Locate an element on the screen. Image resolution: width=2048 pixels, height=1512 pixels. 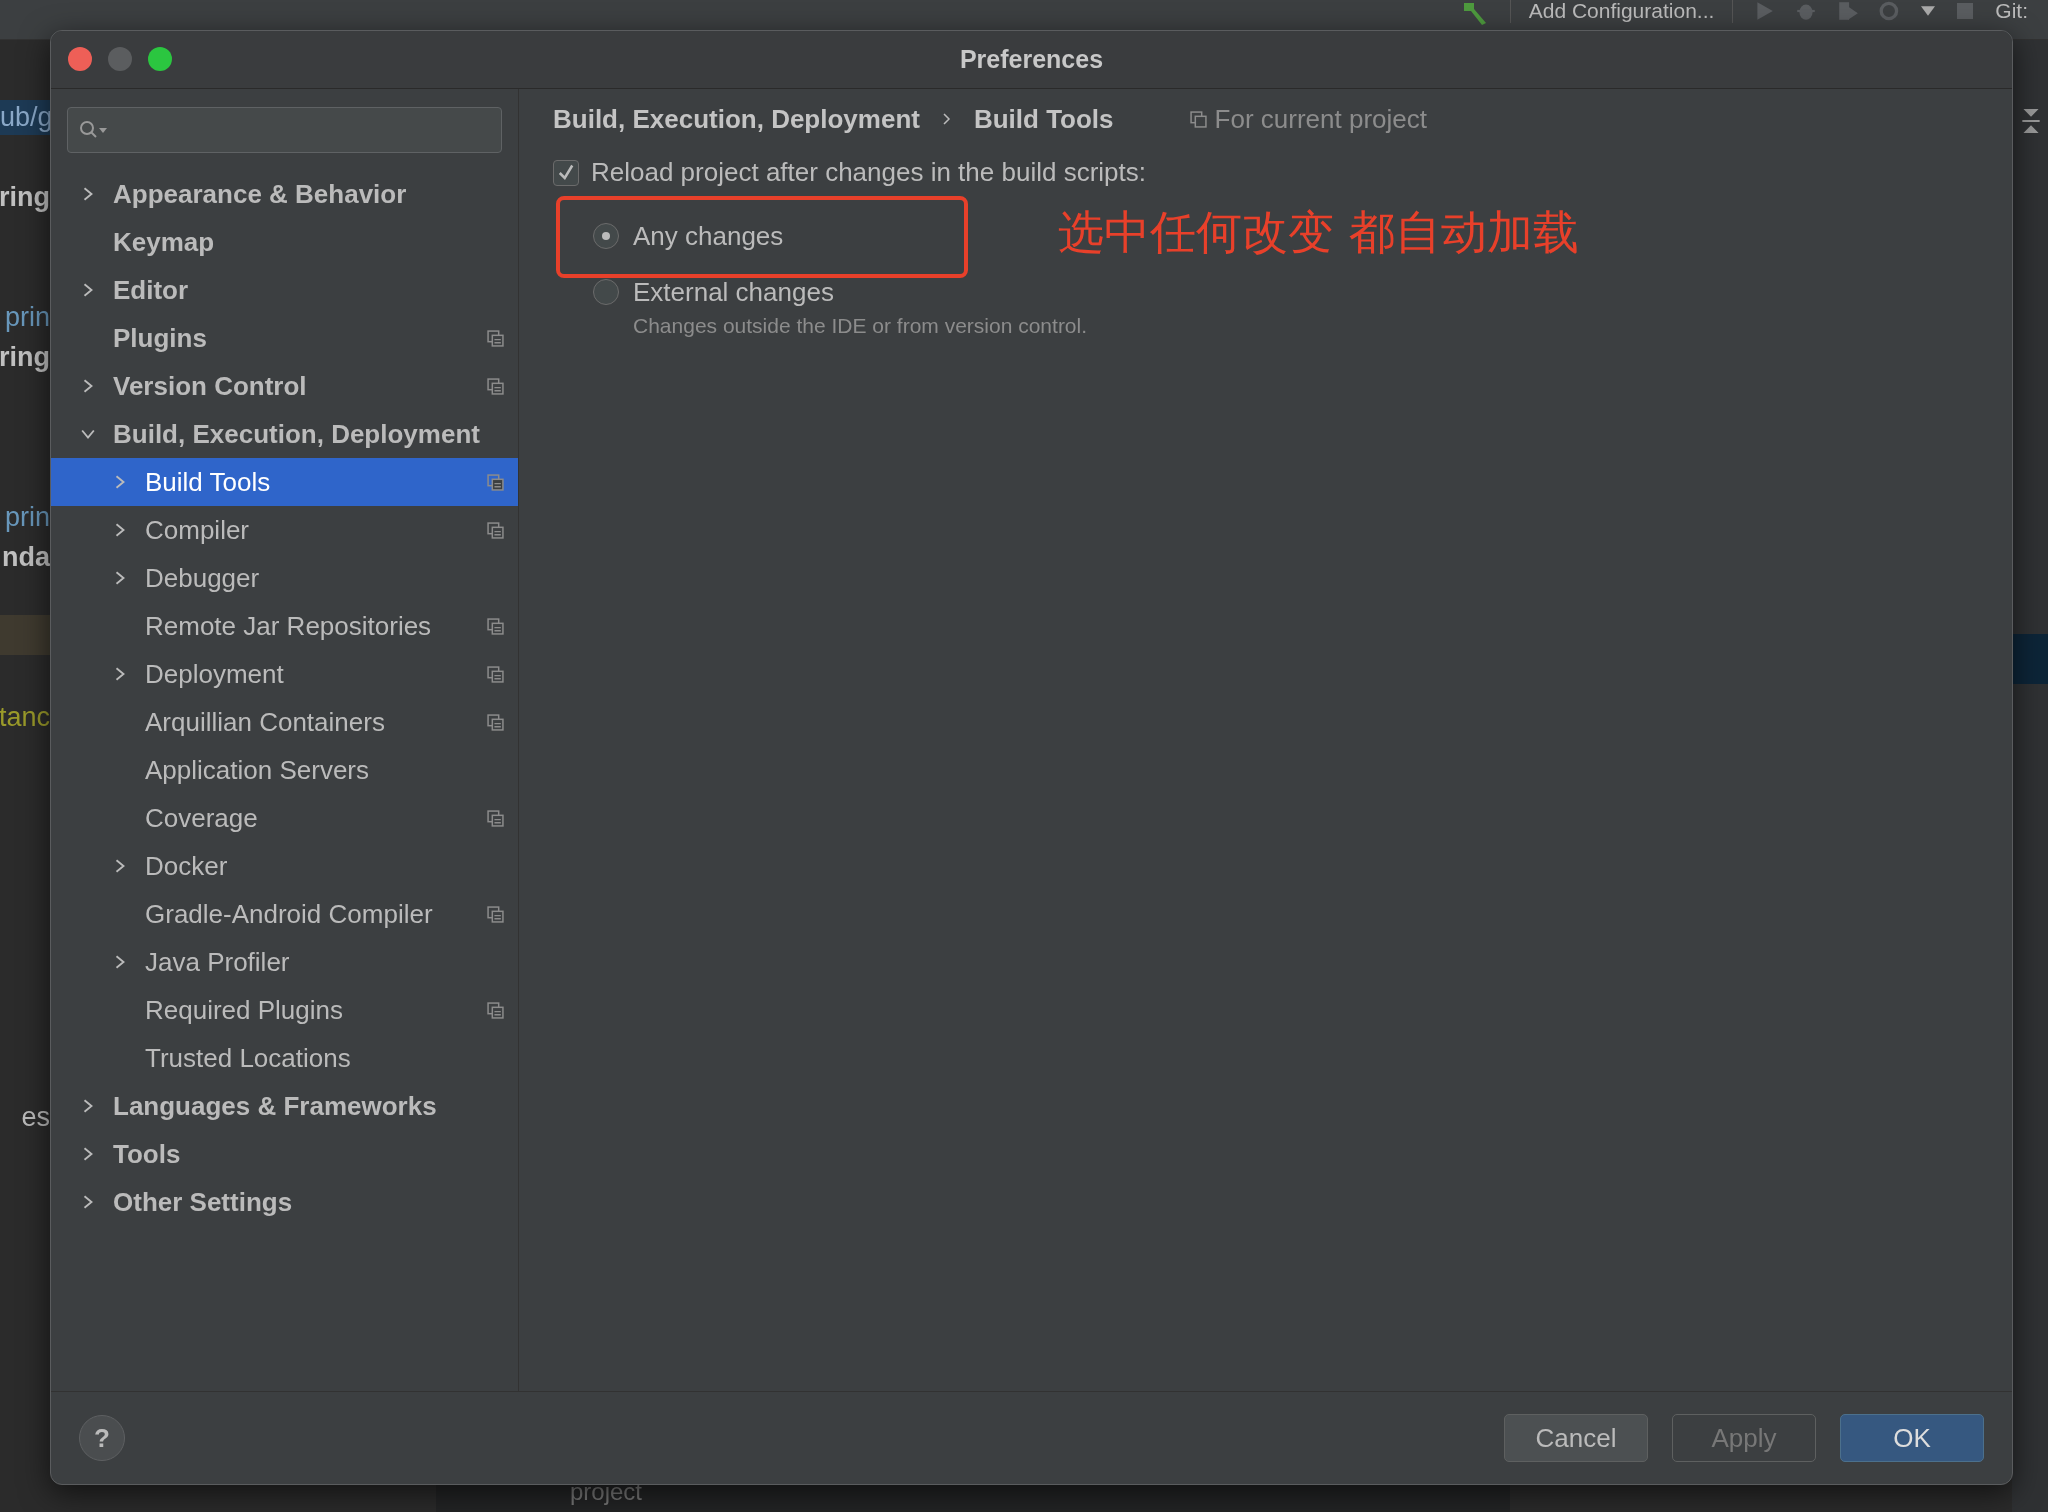
breadcrumb-item: Build, Execution, Deployment is located at coordinates (736, 119).